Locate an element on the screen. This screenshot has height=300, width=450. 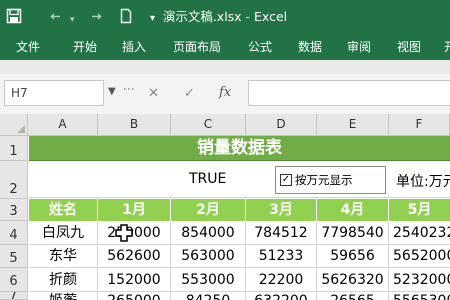
row-header-1: 1 is located at coordinates (14, 148).